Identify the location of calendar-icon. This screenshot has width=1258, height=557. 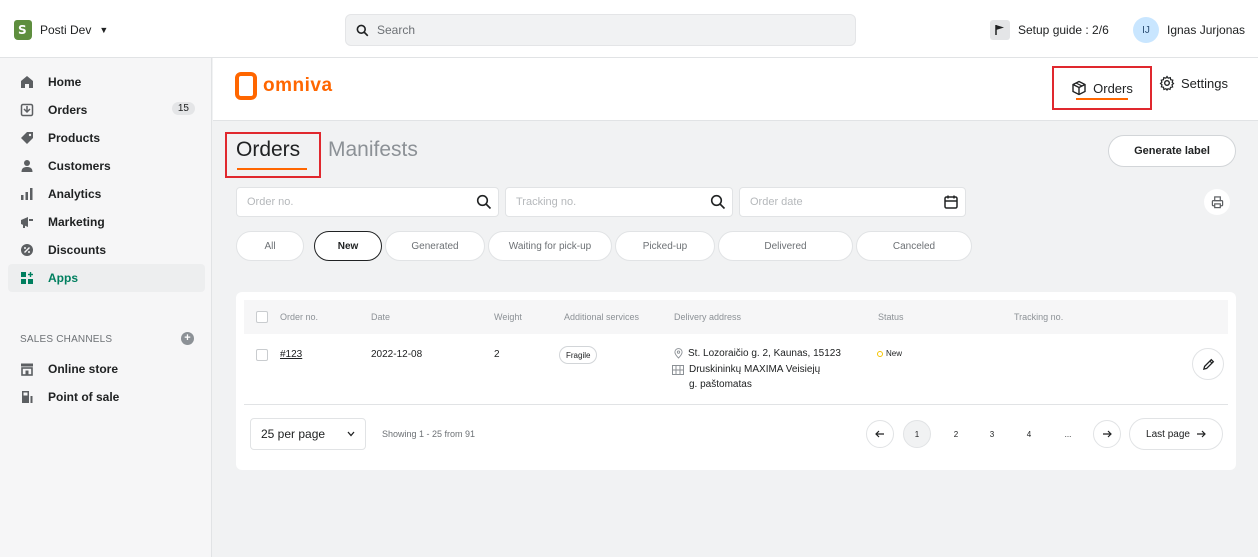
(951, 202).